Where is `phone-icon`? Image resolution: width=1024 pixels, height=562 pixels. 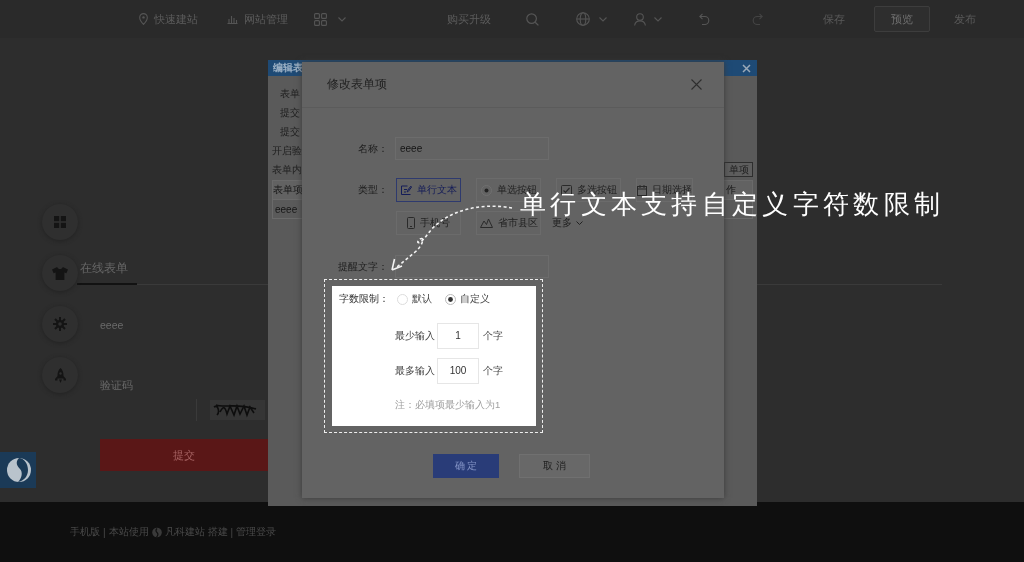
phone-icon is located at coordinates (411, 223).